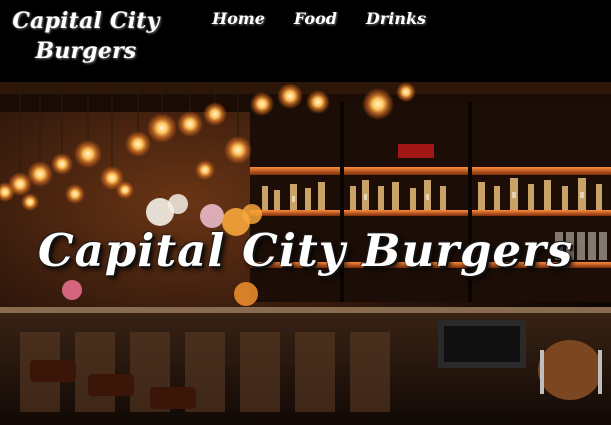  What do you see at coordinates (86, 51) in the screenshot?
I see `logo-line-2: Burgers` at bounding box center [86, 51].